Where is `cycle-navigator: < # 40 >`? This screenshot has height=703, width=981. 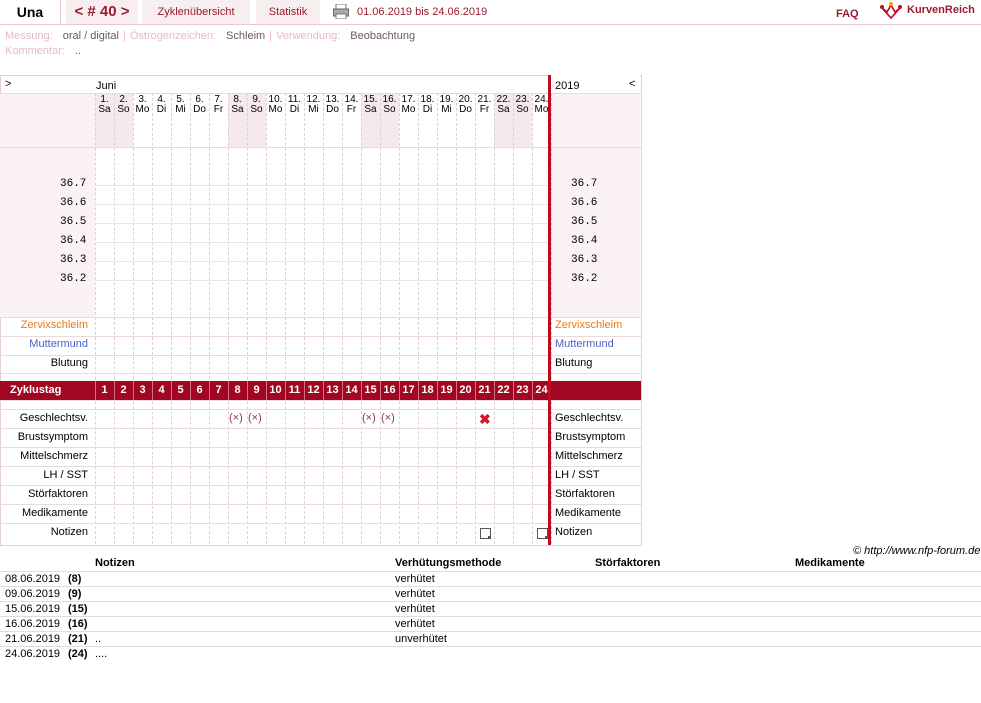
cycle-navigator: < # 40 > is located at coordinates (102, 12).